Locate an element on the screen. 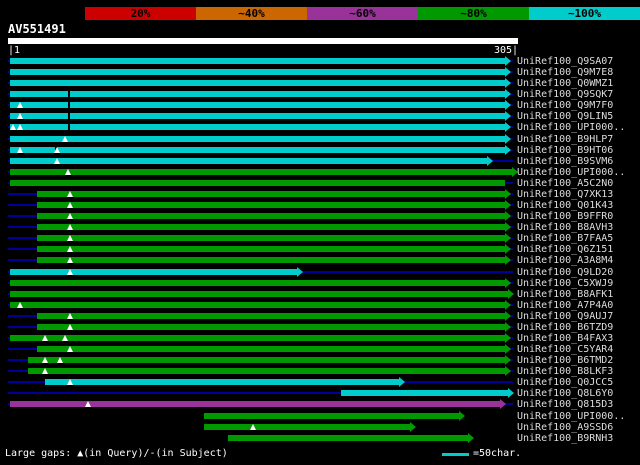  hit-label: UniRef100_C5XWJ9 is located at coordinates (565, 283).